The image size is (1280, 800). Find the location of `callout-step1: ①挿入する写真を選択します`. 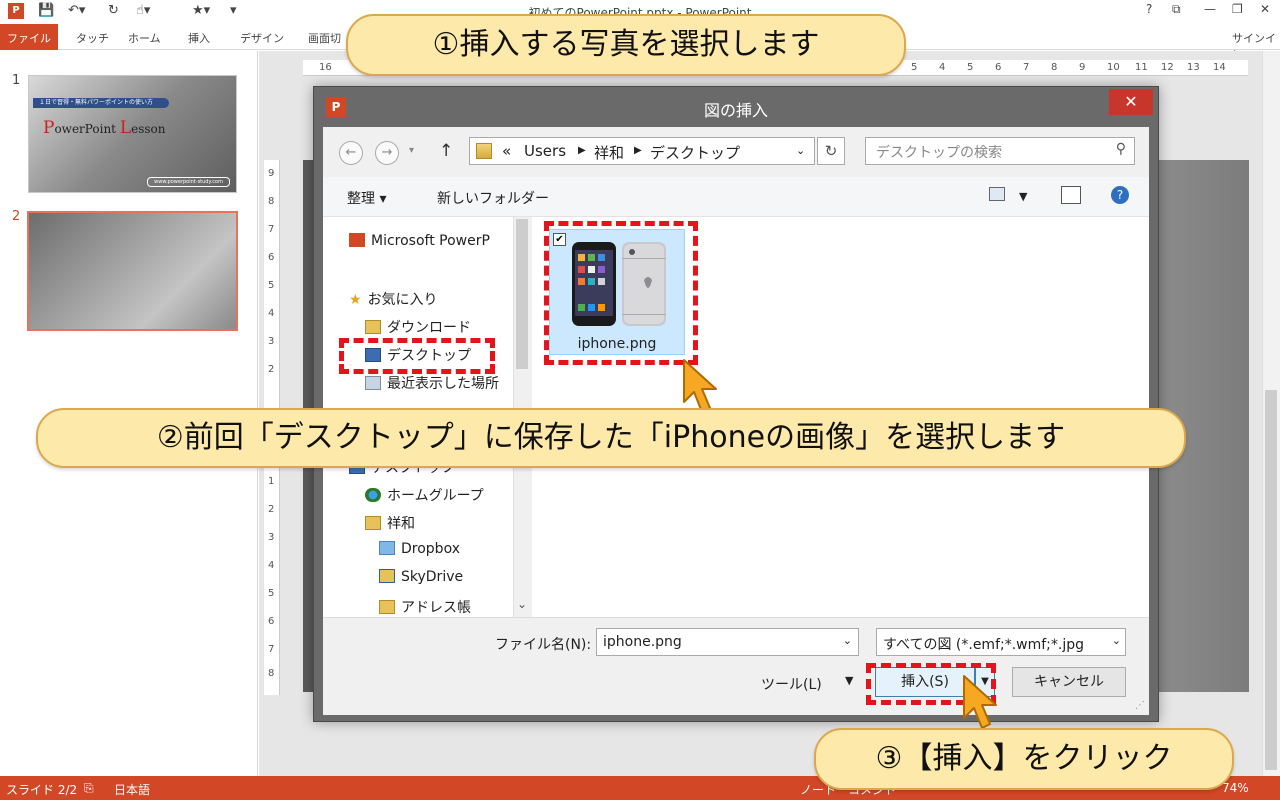

callout-step1: ①挿入する写真を選択します is located at coordinates (626, 45).